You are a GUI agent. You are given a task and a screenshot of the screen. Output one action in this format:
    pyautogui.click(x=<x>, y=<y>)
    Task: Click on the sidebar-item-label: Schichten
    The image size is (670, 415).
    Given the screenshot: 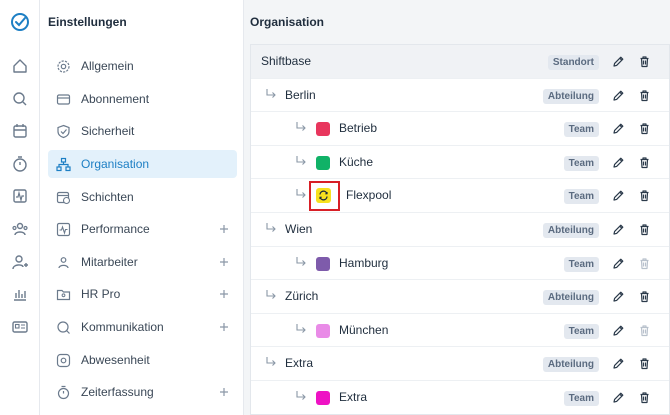 What is the action you would take?
    pyautogui.click(x=107, y=197)
    